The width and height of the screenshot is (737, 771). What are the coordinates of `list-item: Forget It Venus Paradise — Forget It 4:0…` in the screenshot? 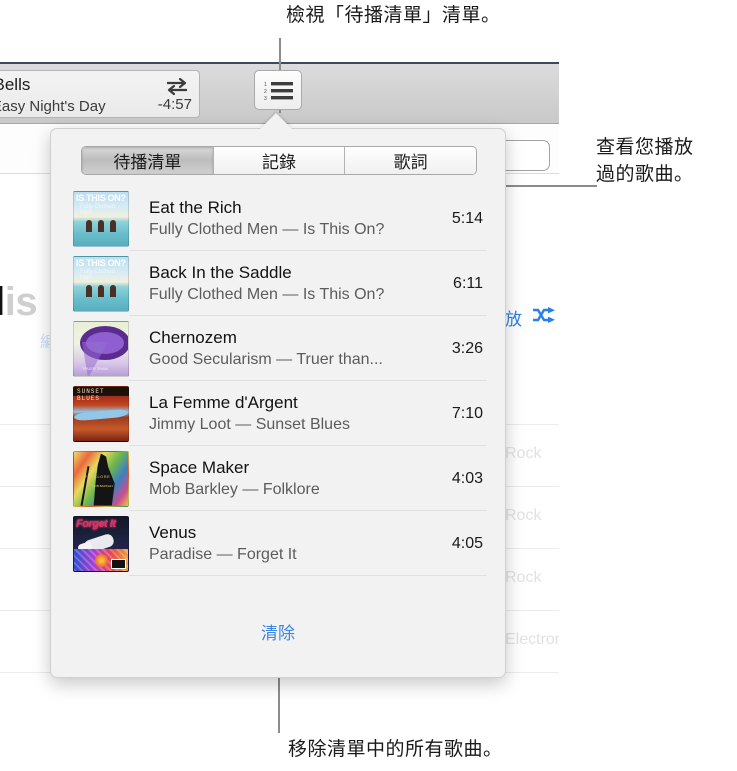 It's located at (278, 543).